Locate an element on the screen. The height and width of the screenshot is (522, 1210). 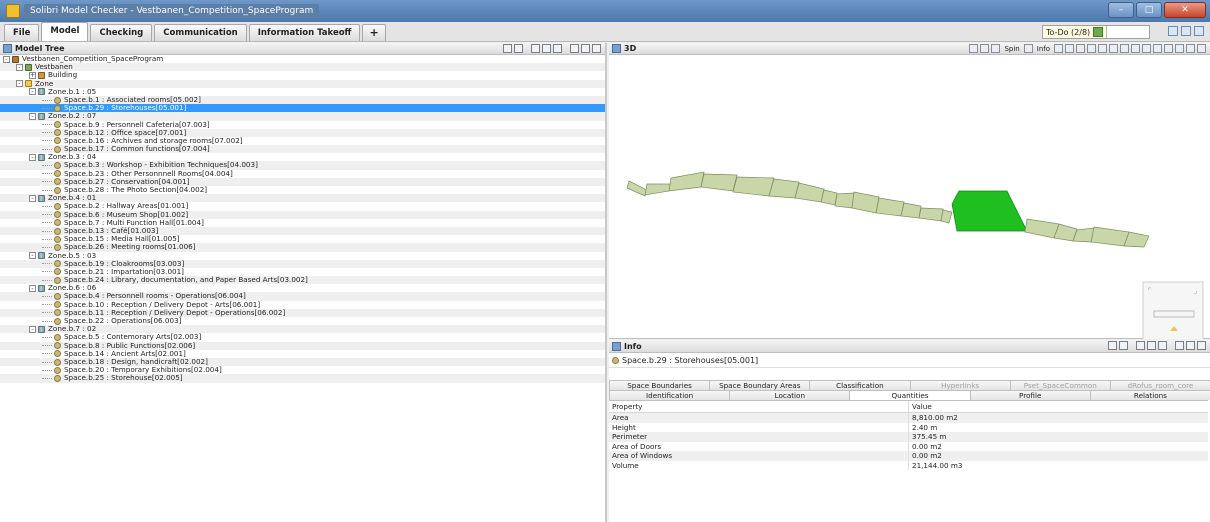
tree-node-row: + Building is located at coordinates (302, 75).